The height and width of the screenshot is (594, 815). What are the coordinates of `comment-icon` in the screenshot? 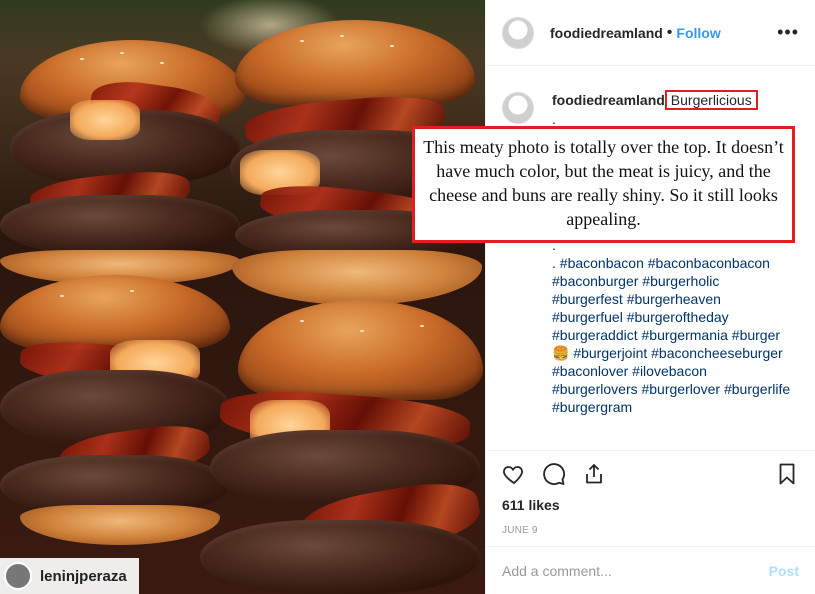 It's located at (554, 474).